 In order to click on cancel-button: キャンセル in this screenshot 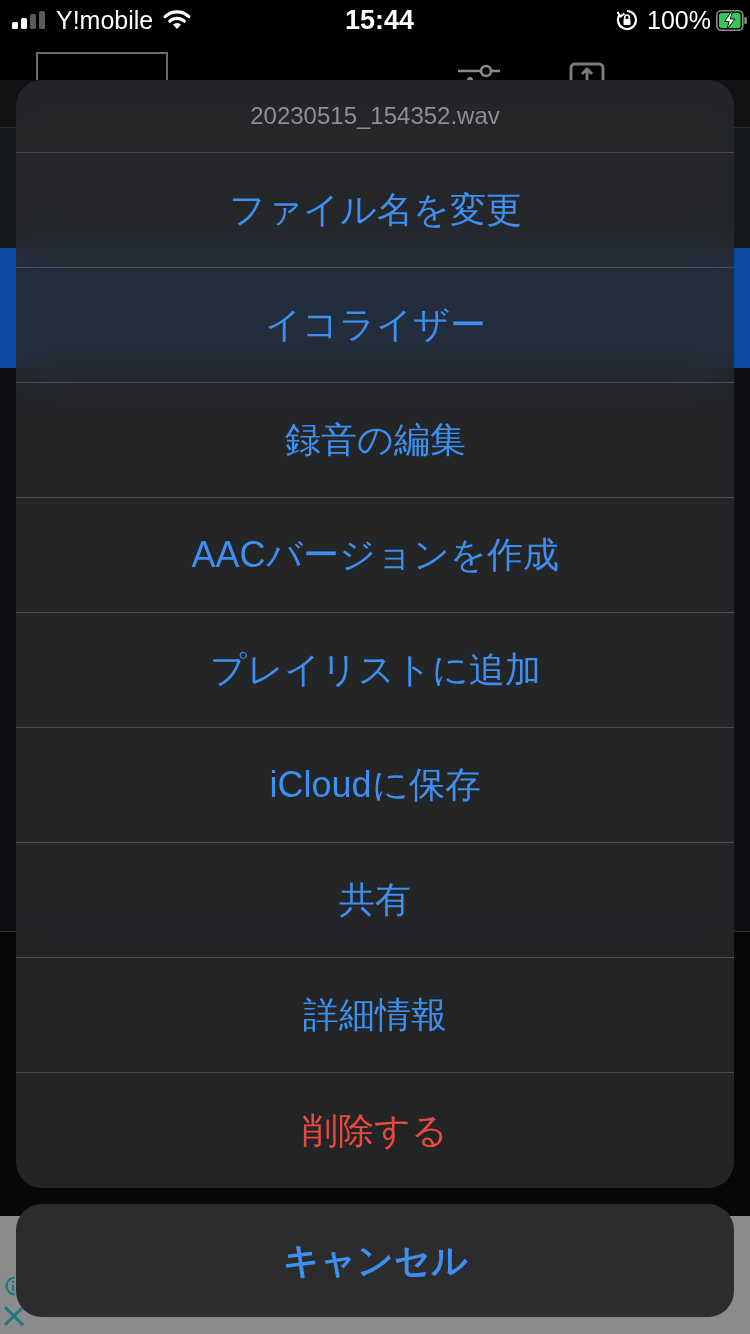, I will do `click(375, 1260)`.